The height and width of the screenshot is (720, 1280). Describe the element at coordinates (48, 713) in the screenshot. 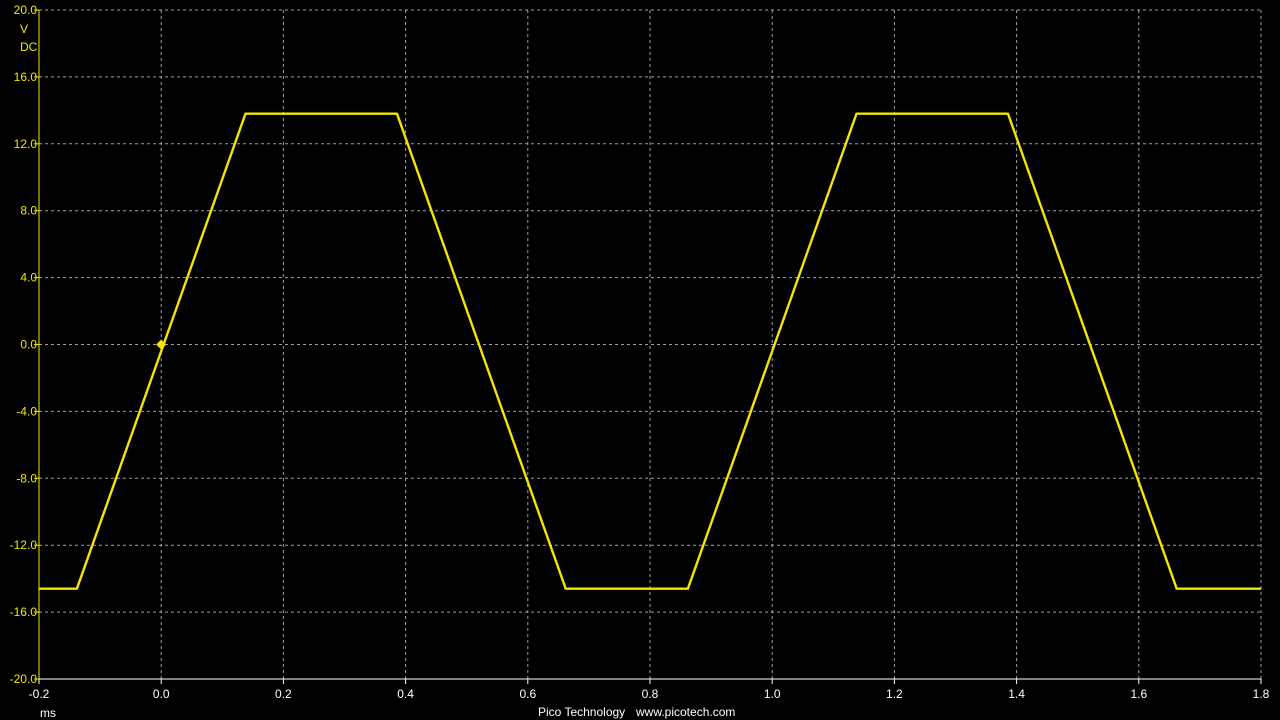

I see `x-unit-label: ms` at that location.